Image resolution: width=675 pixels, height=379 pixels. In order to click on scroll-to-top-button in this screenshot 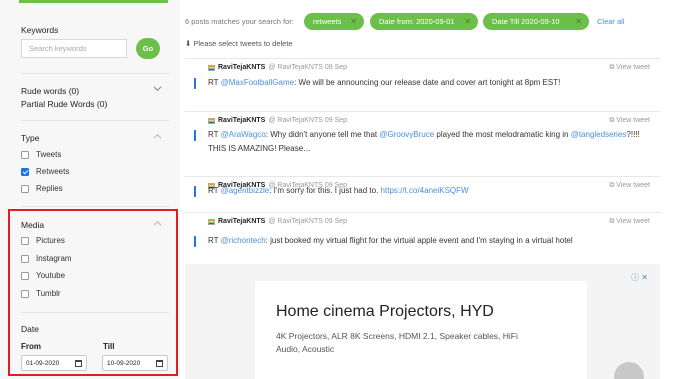, I will do `click(629, 370)`.